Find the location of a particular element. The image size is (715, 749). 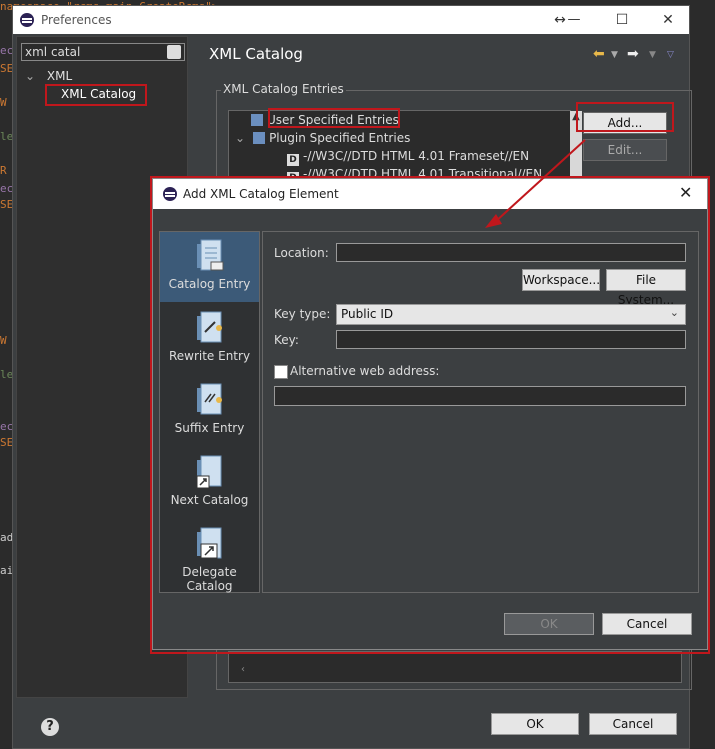

annotation-arrow is located at coordinates (535, 183).